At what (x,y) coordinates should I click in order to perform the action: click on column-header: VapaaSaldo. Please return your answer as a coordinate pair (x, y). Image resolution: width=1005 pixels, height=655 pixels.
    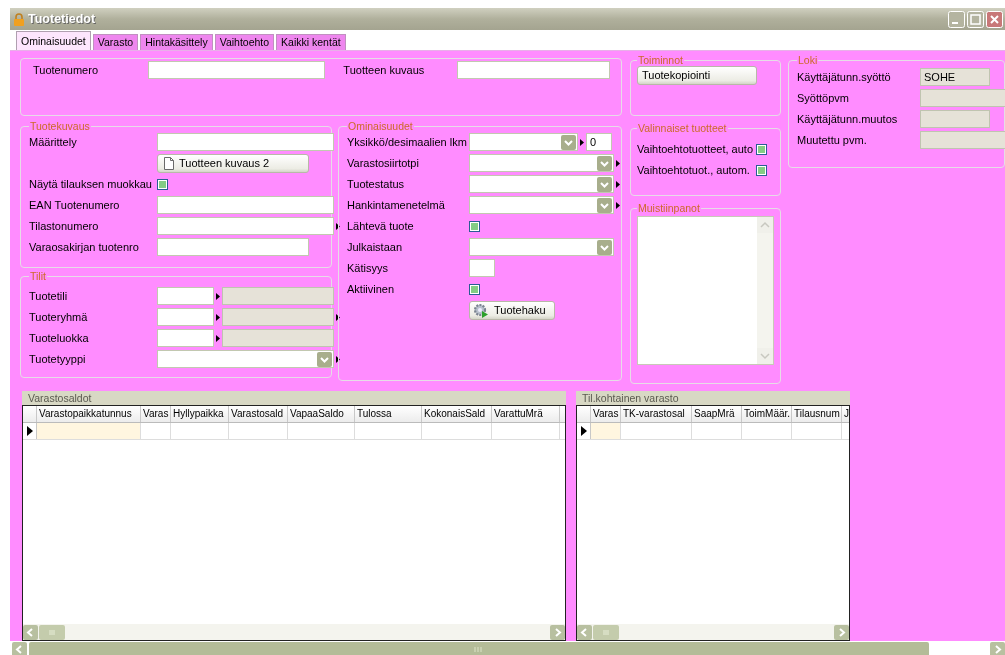
    Looking at the image, I should click on (321, 414).